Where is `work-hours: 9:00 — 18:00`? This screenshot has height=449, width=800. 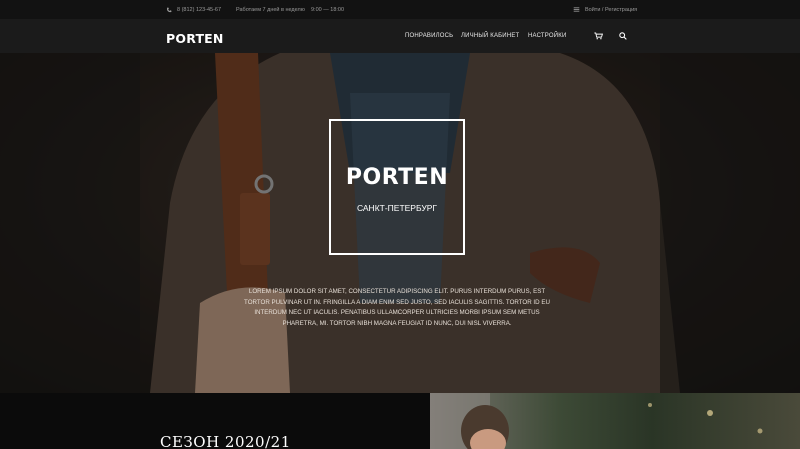 work-hours: 9:00 — 18:00 is located at coordinates (328, 9).